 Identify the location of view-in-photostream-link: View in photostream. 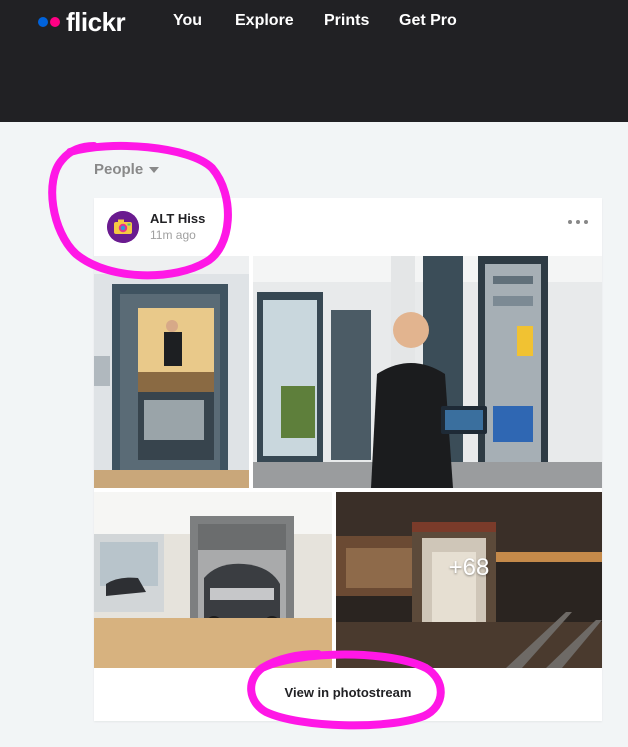
(348, 692).